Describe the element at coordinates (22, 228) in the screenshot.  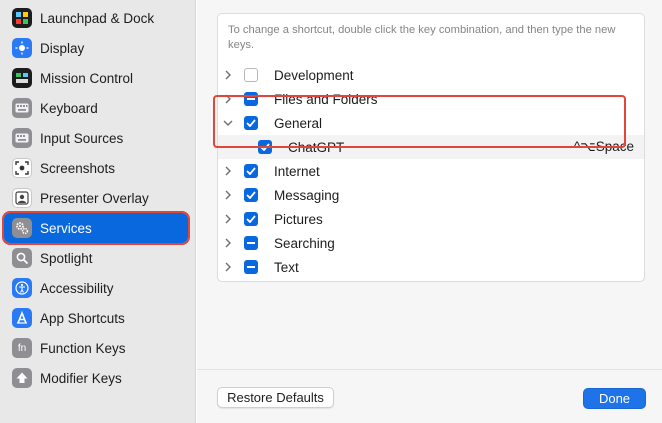
I see `services-gear-icon` at that location.